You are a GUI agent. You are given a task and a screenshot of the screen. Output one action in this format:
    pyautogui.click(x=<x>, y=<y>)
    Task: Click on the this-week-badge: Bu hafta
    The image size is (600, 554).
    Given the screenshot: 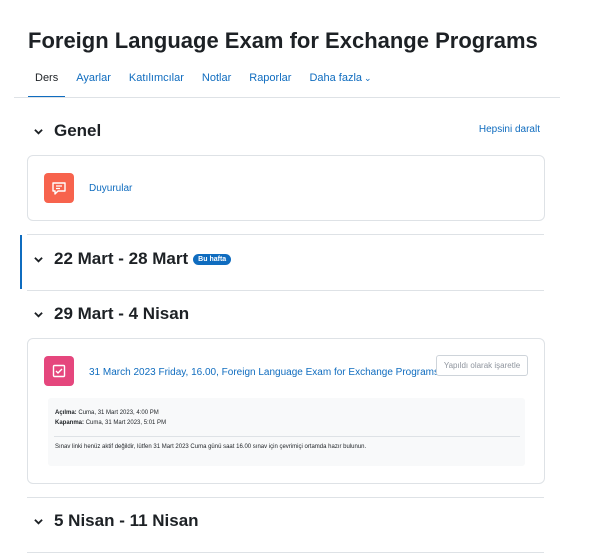 What is the action you would take?
    pyautogui.click(x=212, y=259)
    